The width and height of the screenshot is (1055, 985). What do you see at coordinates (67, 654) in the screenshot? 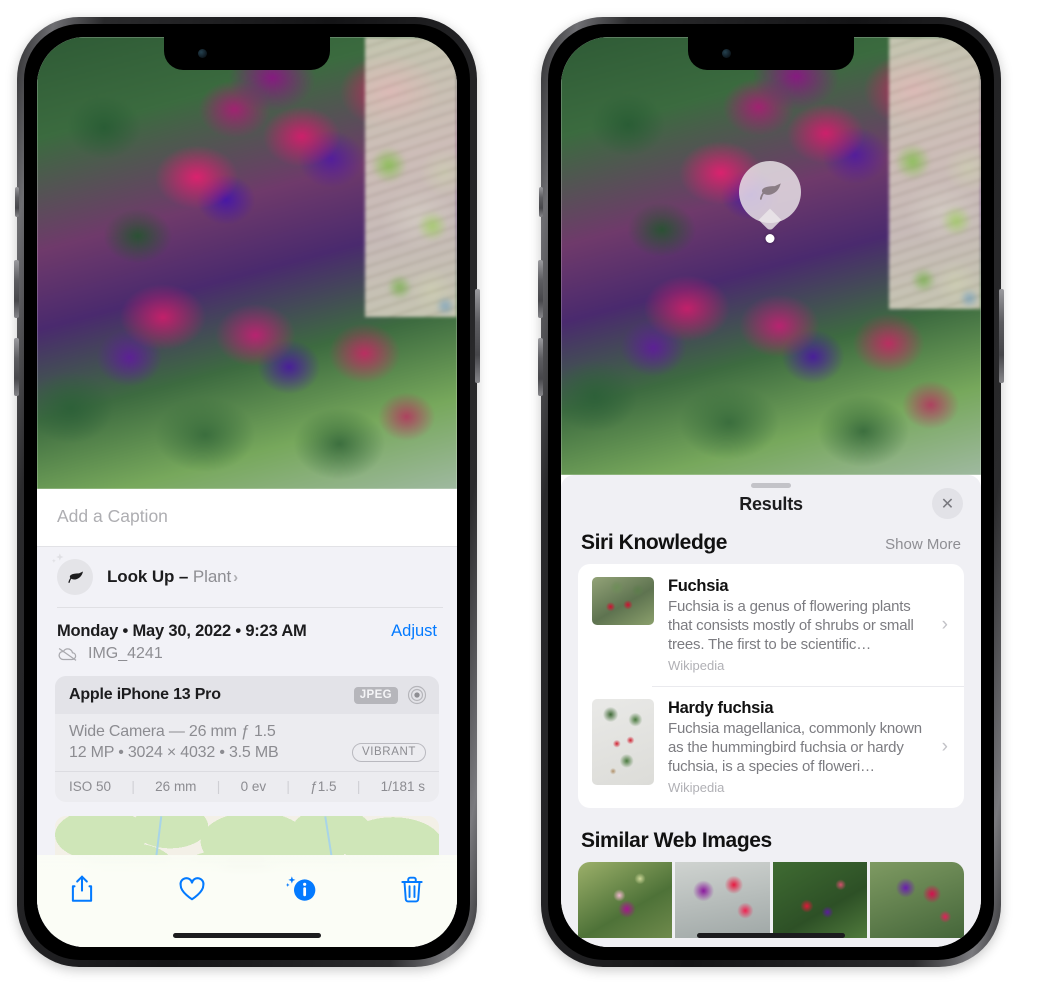
I see `cloud-slash-icon` at bounding box center [67, 654].